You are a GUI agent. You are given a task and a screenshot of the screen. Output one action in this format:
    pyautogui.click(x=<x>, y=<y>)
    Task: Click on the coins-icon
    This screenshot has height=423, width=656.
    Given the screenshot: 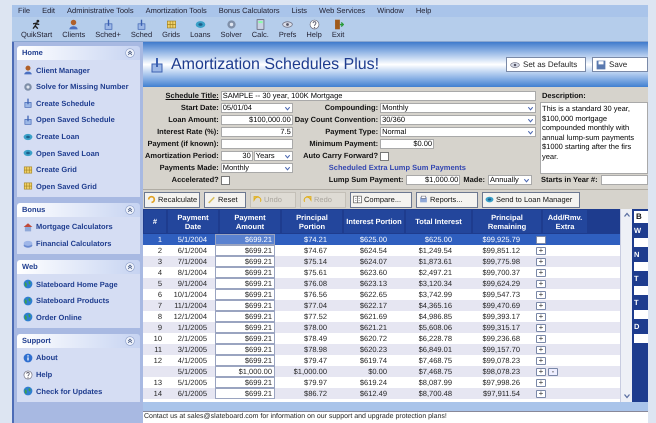 What is the action you would take?
    pyautogui.click(x=28, y=243)
    